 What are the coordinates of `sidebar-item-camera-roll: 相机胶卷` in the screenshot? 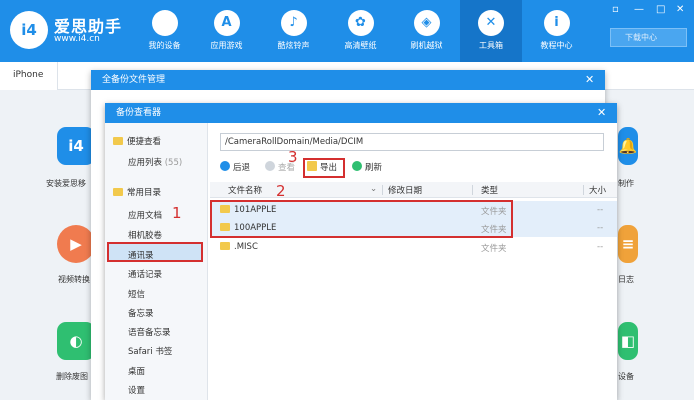 It's located at (145, 235).